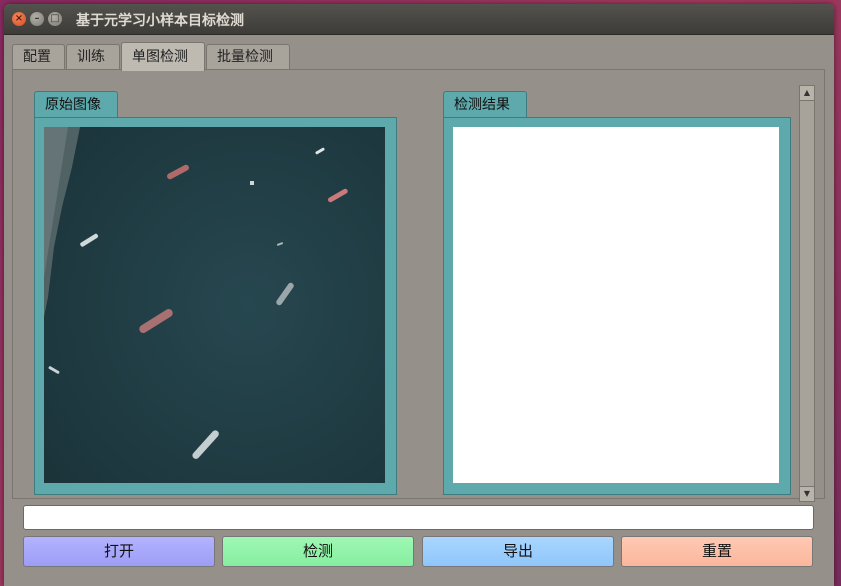  What do you see at coordinates (248, 56) in the screenshot?
I see `tab-batch-detect: 批量检测` at bounding box center [248, 56].